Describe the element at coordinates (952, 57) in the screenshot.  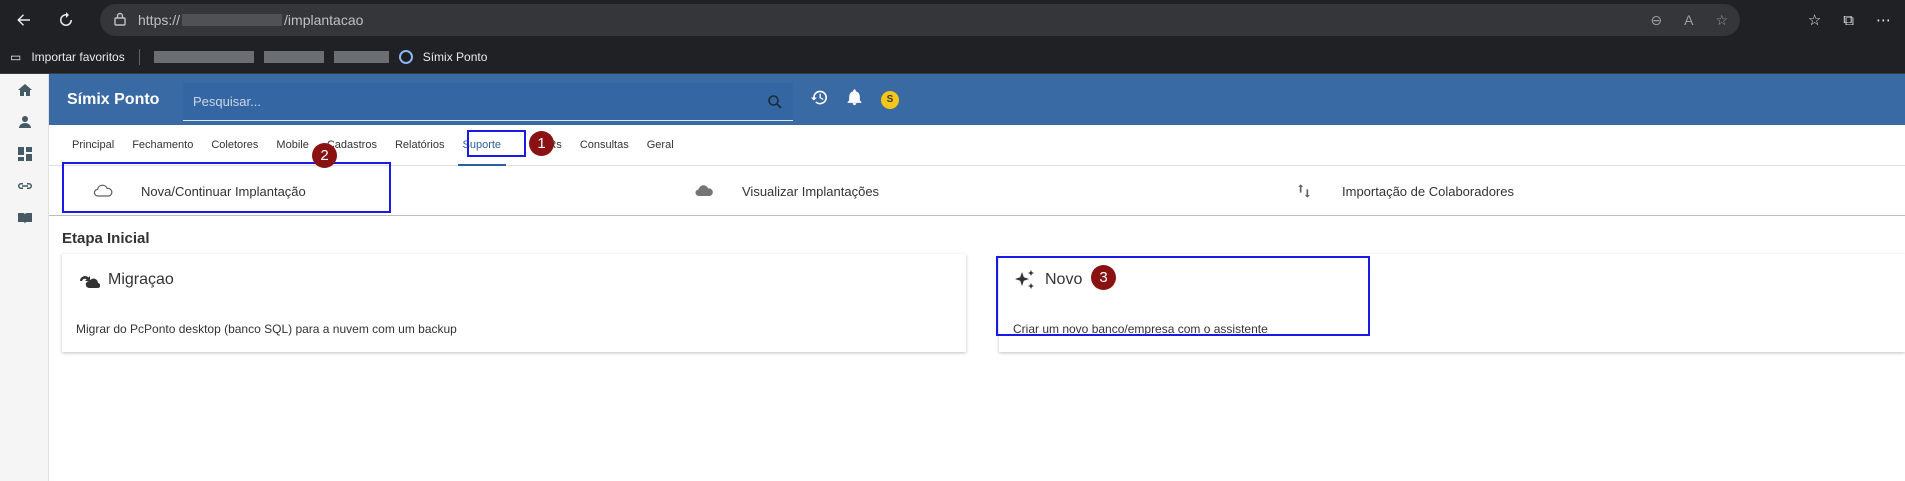
I see `favorites-bar: ▭ Importar favoritos Símix Ponto` at that location.